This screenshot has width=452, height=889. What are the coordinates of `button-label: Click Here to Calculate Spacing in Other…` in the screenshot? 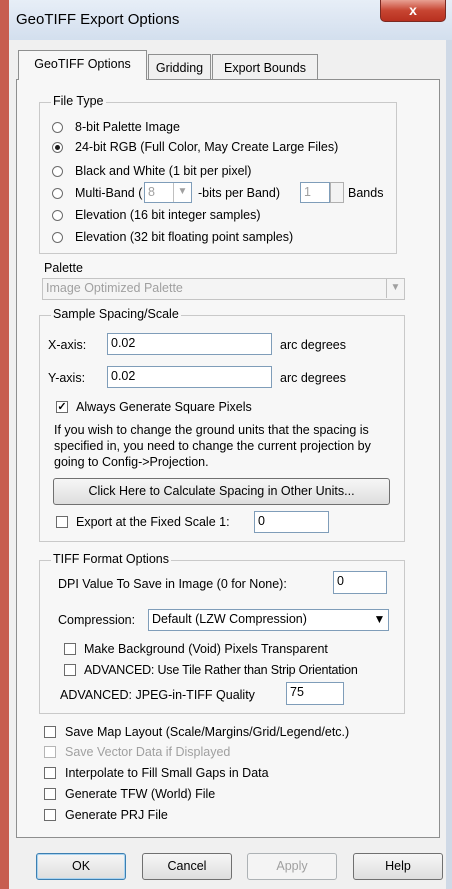 It's located at (221, 491).